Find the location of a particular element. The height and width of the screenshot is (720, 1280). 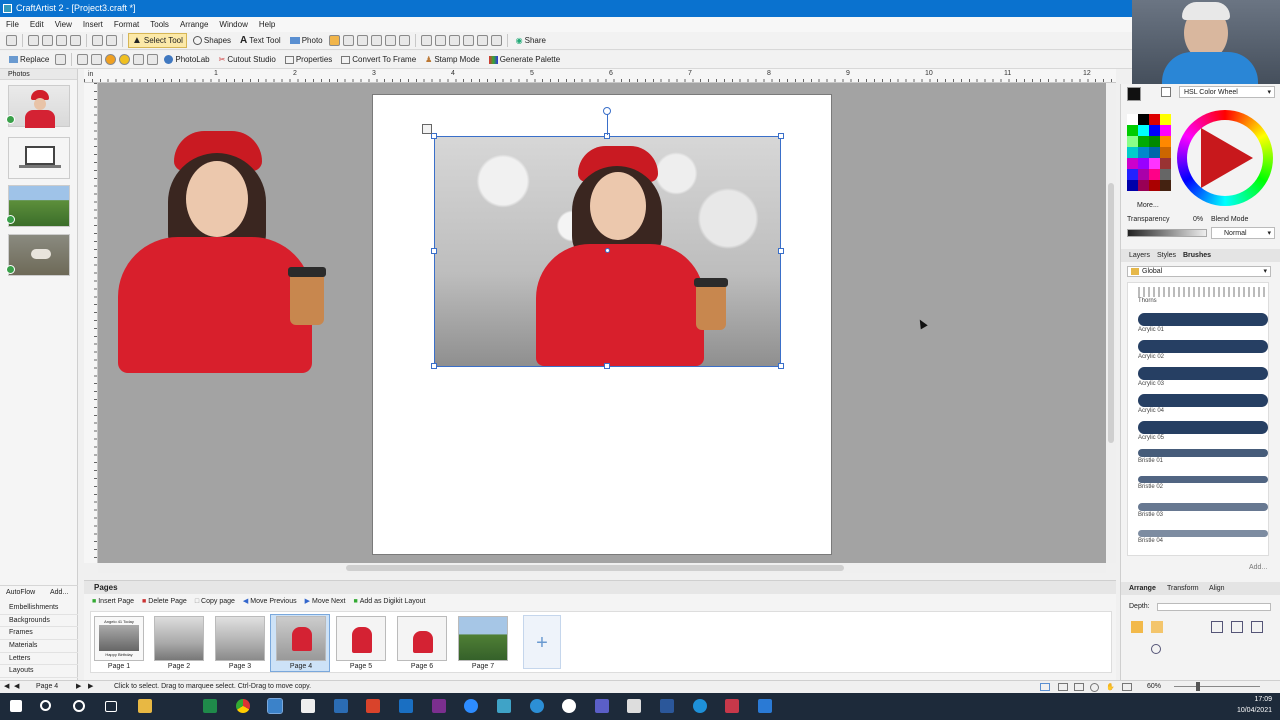

select-tool-button: ▲ Select Tool is located at coordinates (157, 40).